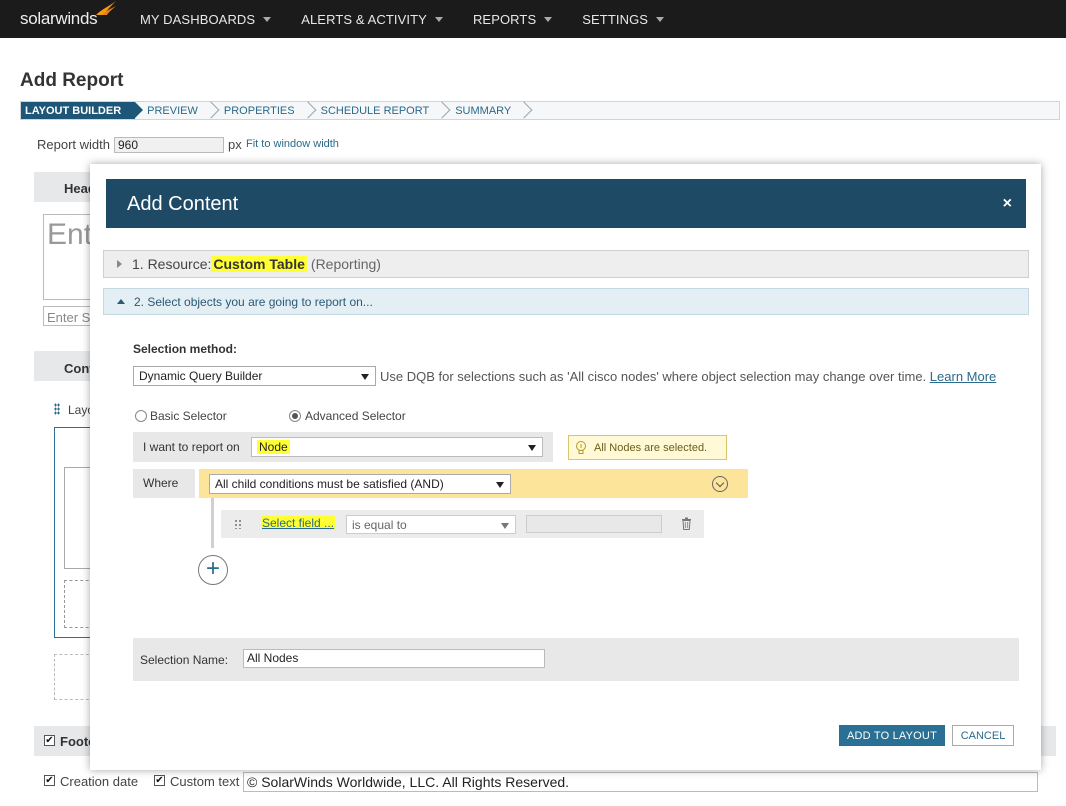 The height and width of the screenshot is (806, 1066). Describe the element at coordinates (169, 145) in the screenshot. I see `report-width-input: 960` at that location.